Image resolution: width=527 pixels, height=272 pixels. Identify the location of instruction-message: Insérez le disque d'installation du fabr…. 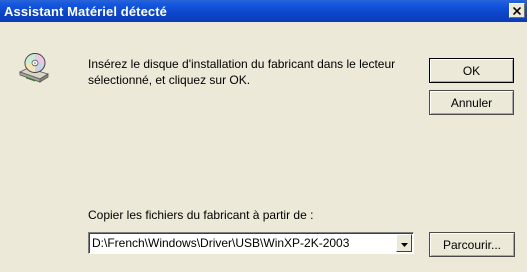
(242, 72).